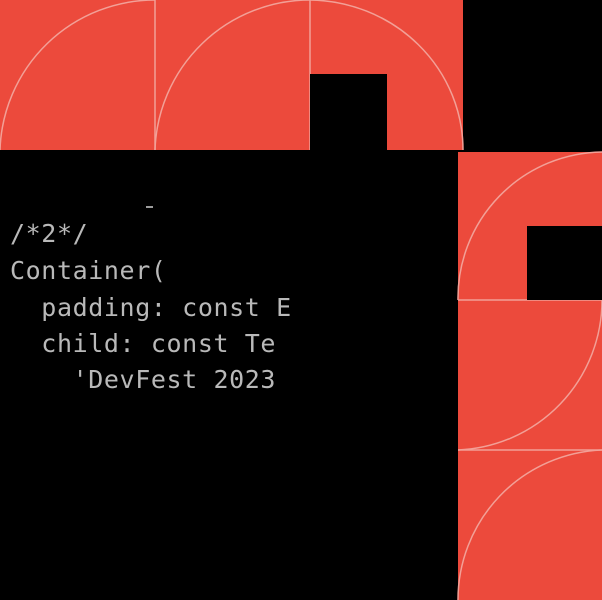 Image resolution: width=602 pixels, height=600 pixels. What do you see at coordinates (151, 307) in the screenshot?
I see `code-line-padding: padding: const E` at bounding box center [151, 307].